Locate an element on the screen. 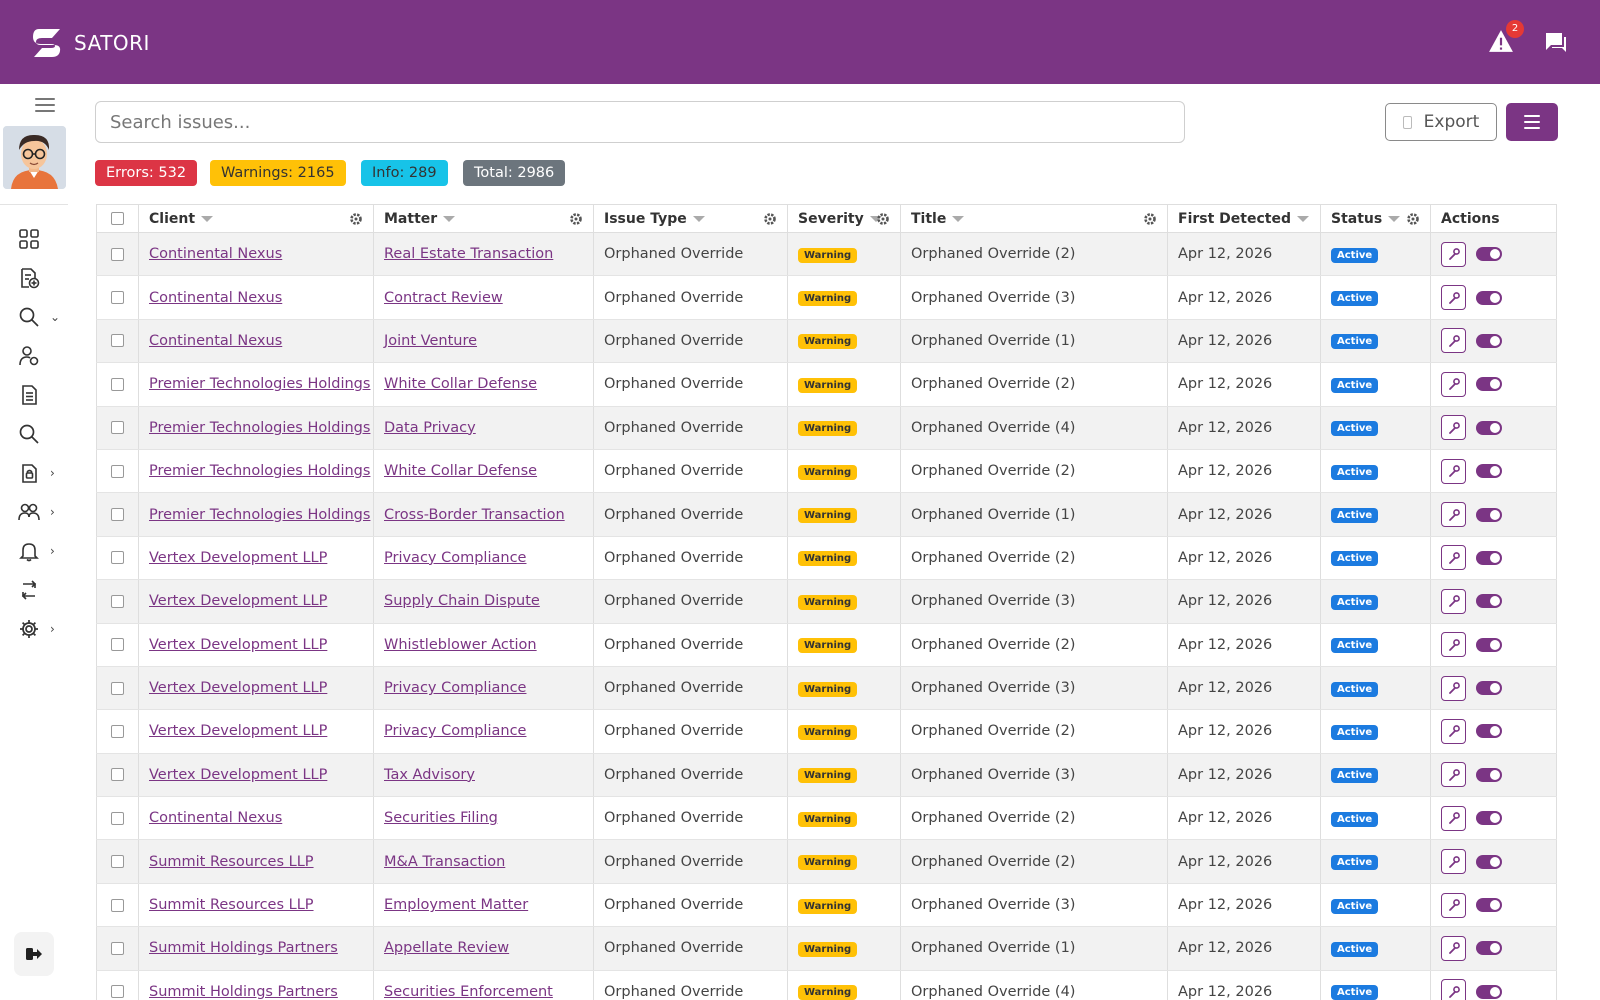 The image size is (1600, 1000). matter-link: Cross-Border Transaction is located at coordinates (474, 515).